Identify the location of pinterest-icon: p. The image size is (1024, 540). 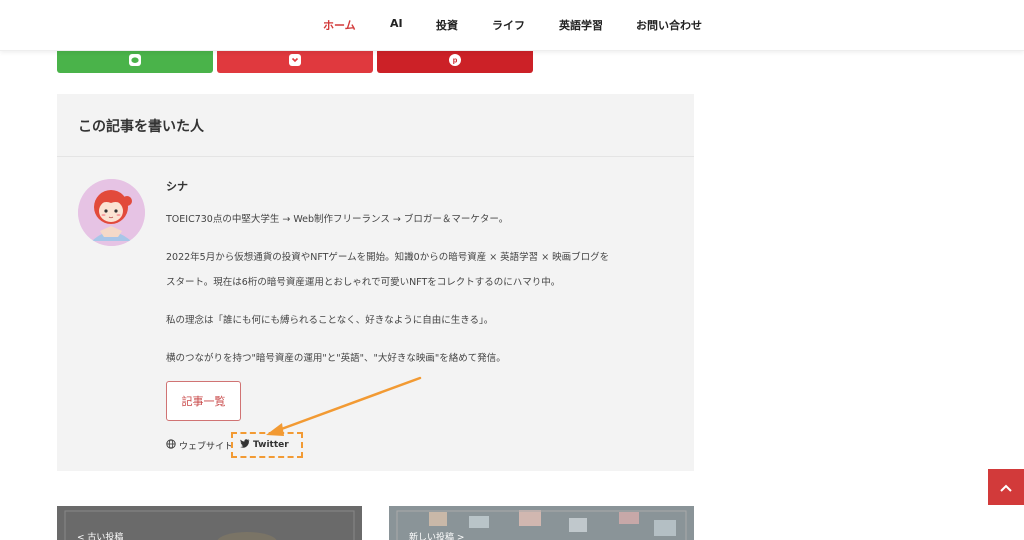
(455, 60).